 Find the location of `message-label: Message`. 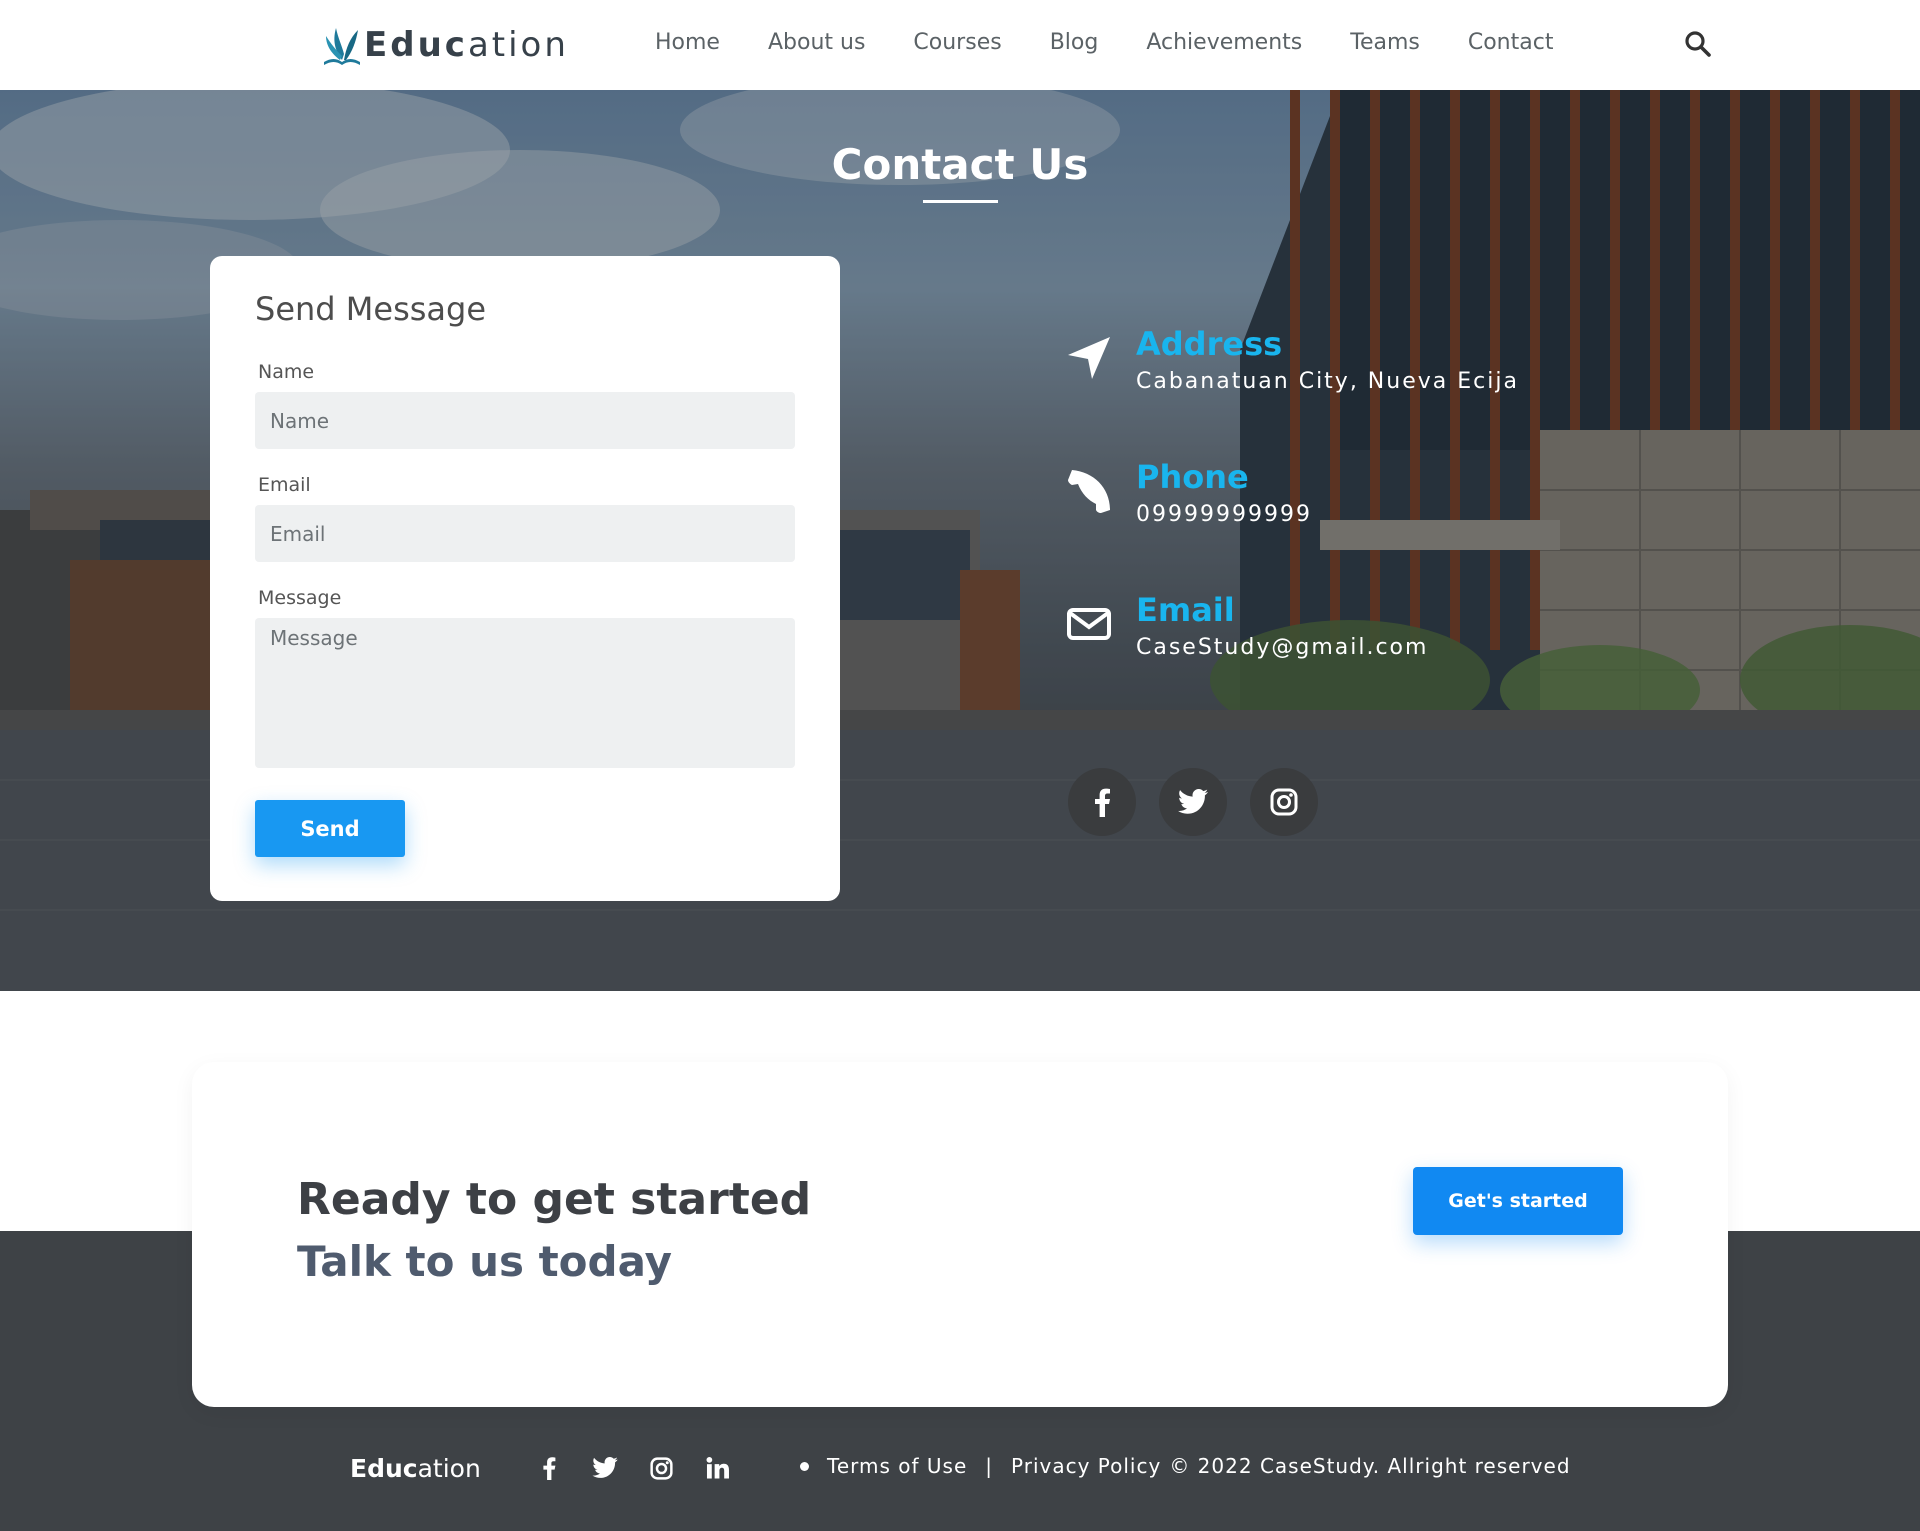

message-label: Message is located at coordinates (300, 598).